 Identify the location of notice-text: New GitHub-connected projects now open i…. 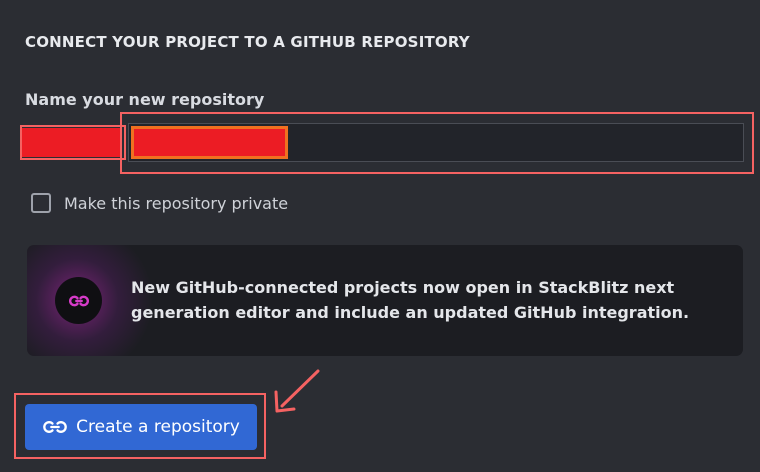
(410, 300).